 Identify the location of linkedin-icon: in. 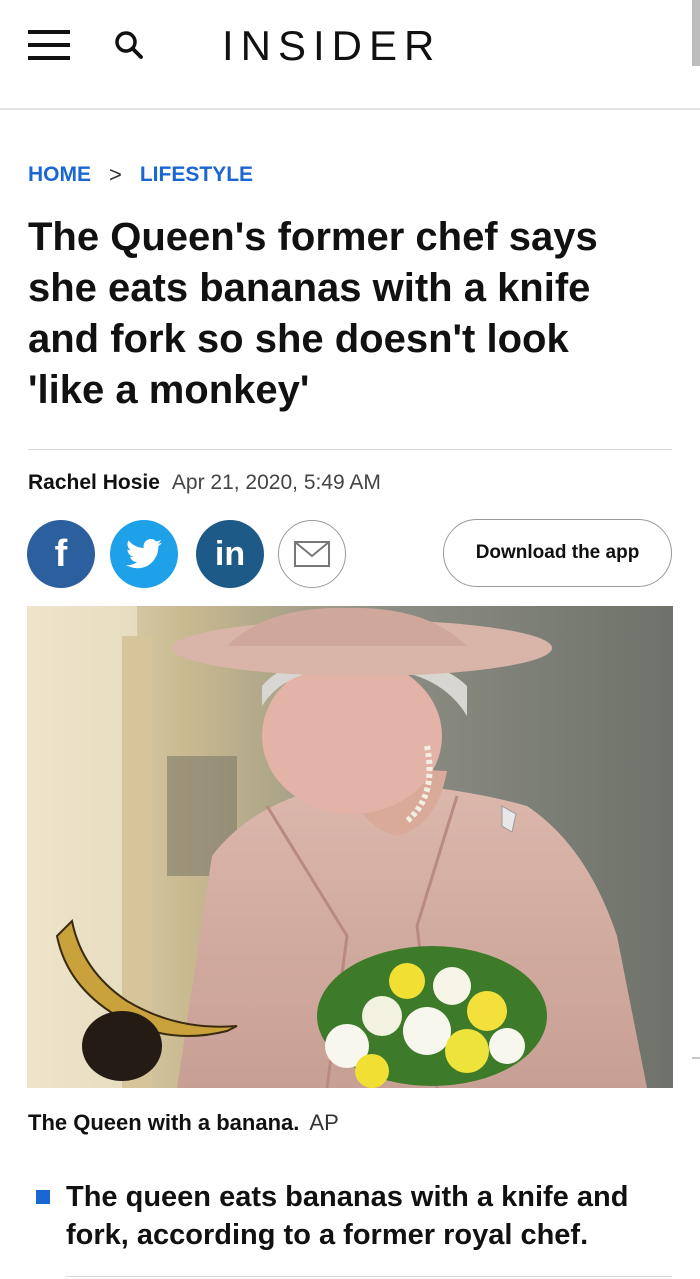
(230, 553).